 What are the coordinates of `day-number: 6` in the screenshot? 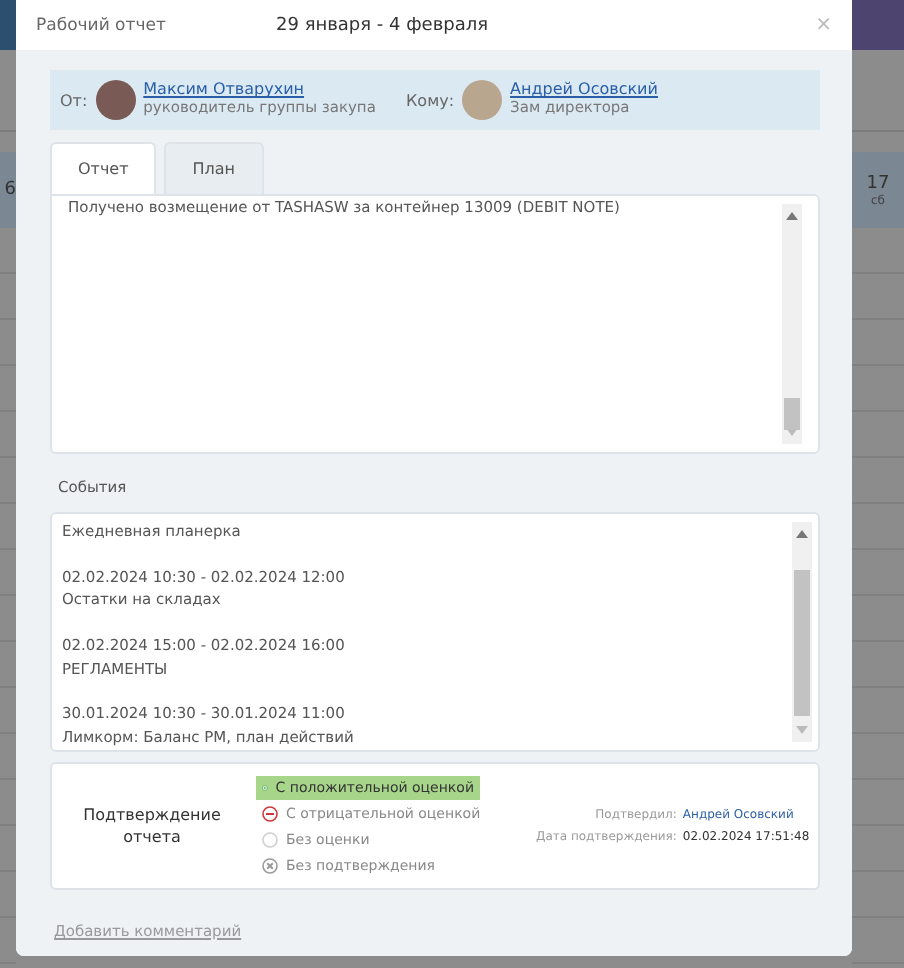 It's located at (10, 190).